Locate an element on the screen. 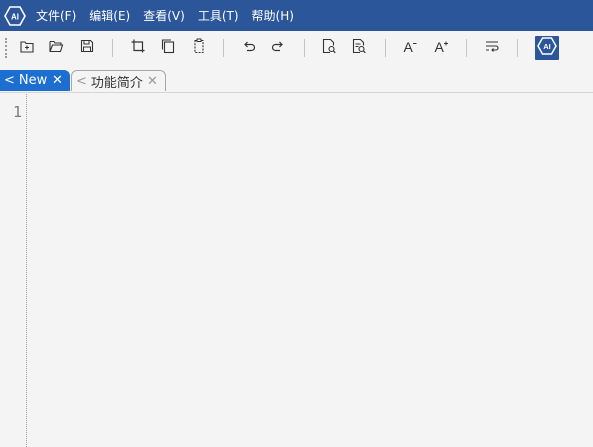 This screenshot has height=447, width=593. undo-icon is located at coordinates (249, 48).